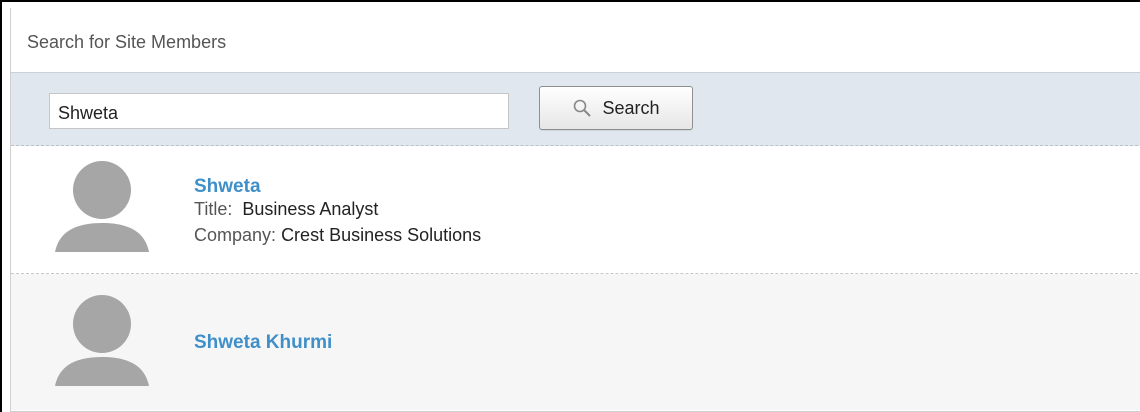 The height and width of the screenshot is (412, 1140). Describe the element at coordinates (263, 343) in the screenshot. I see `member-name-link: Shweta Khurmi` at that location.